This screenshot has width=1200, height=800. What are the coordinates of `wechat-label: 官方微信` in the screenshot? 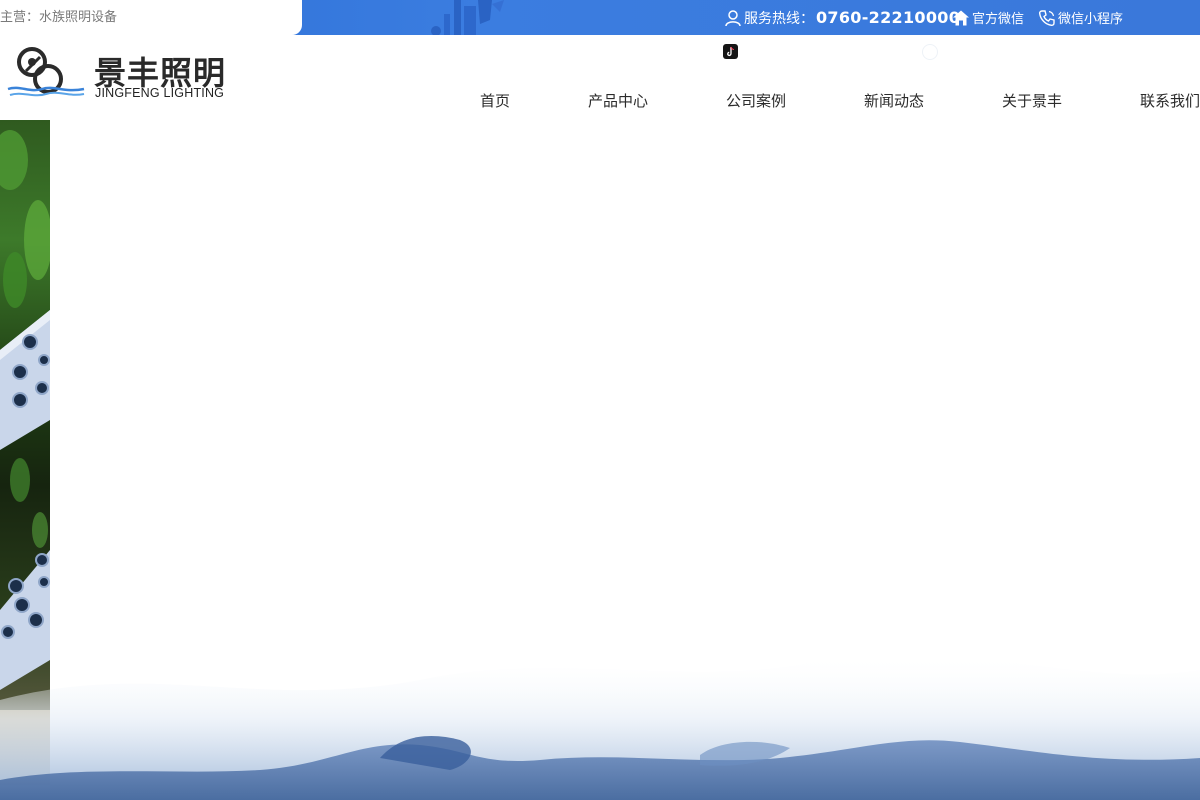 It's located at (998, 19).